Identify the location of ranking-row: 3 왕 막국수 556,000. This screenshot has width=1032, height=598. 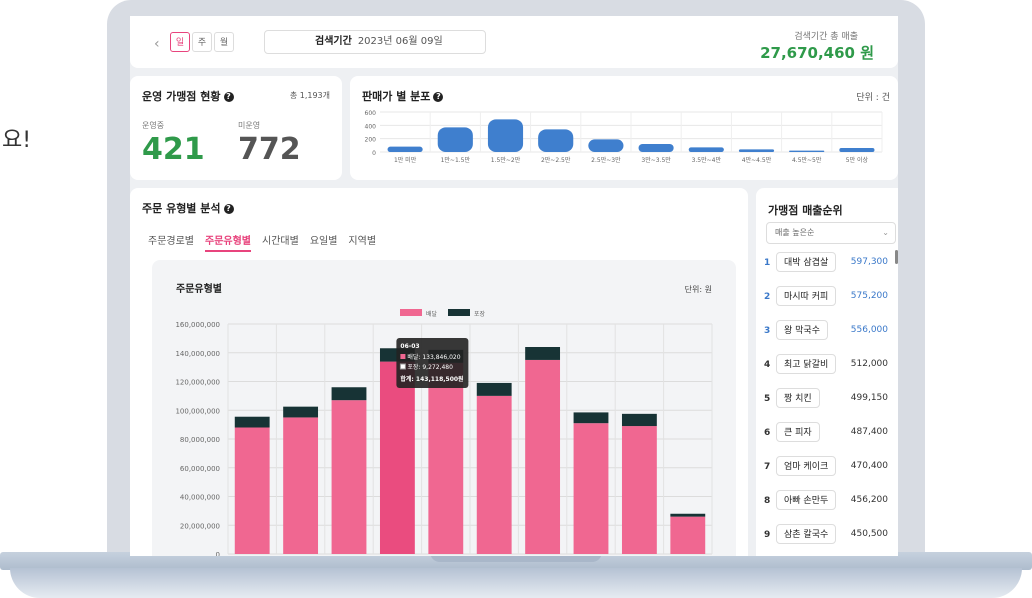
(829, 330).